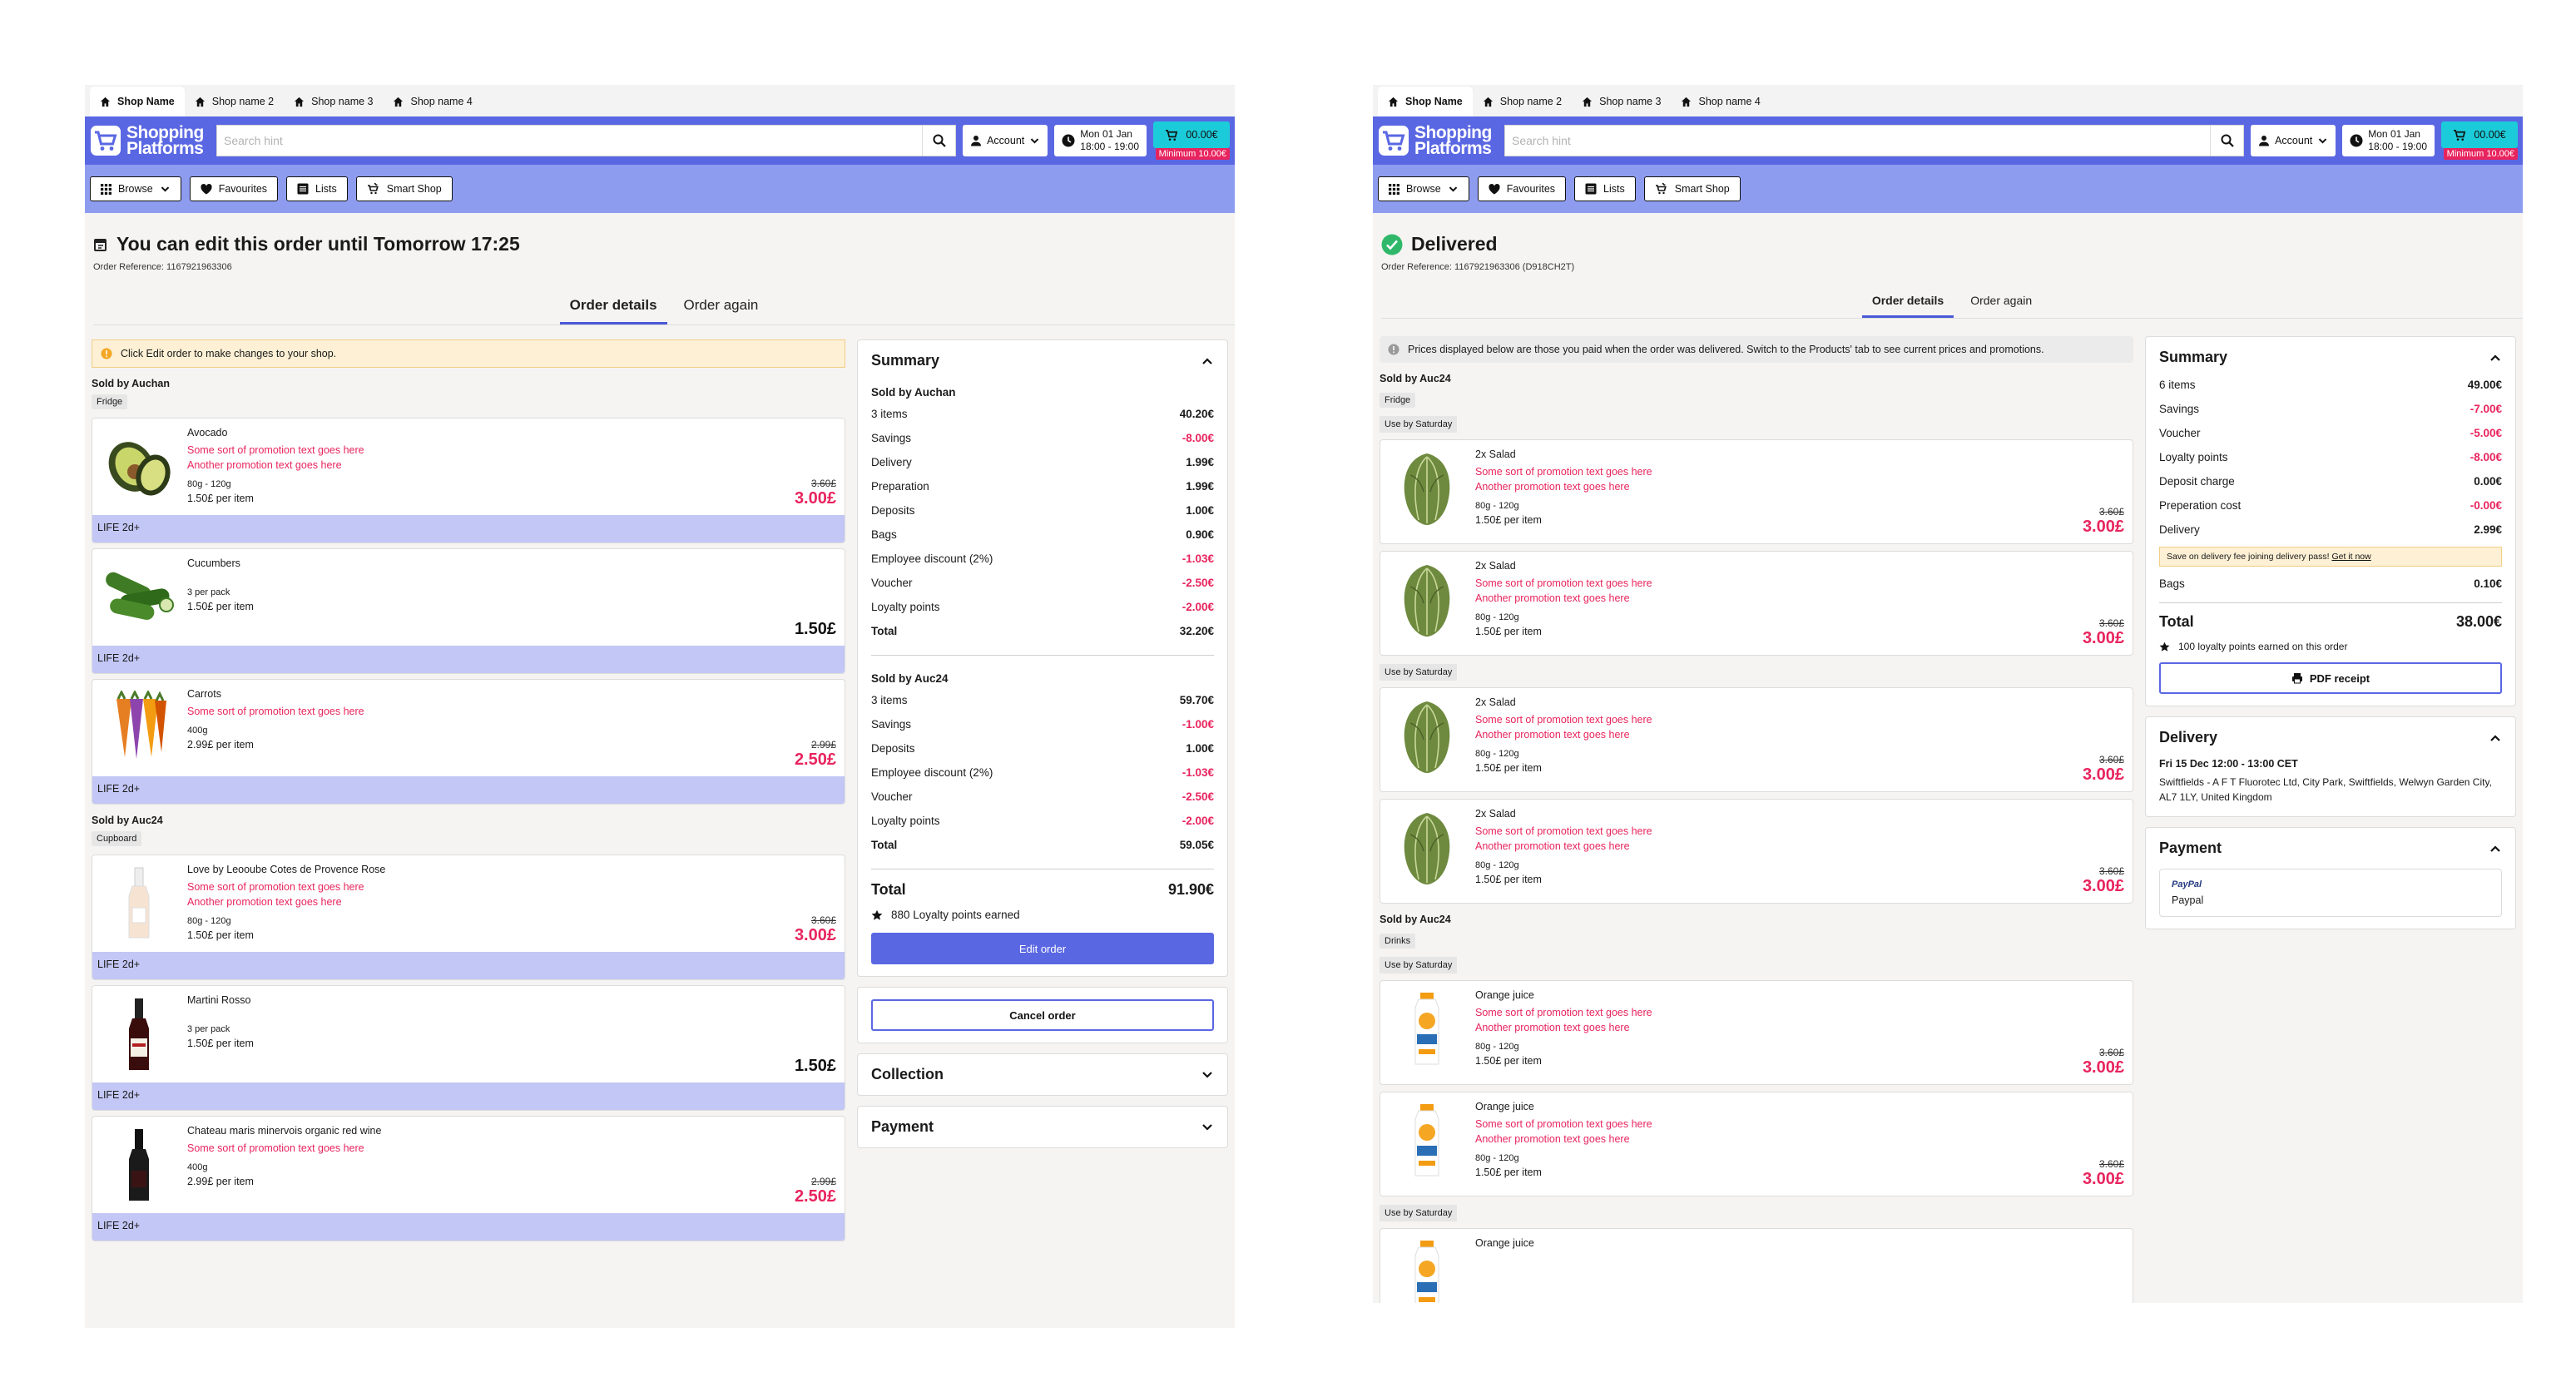 The image size is (2576, 1397). Describe the element at coordinates (913, 392) in the screenshot. I see `summary-seller: Sold by Auchan` at that location.